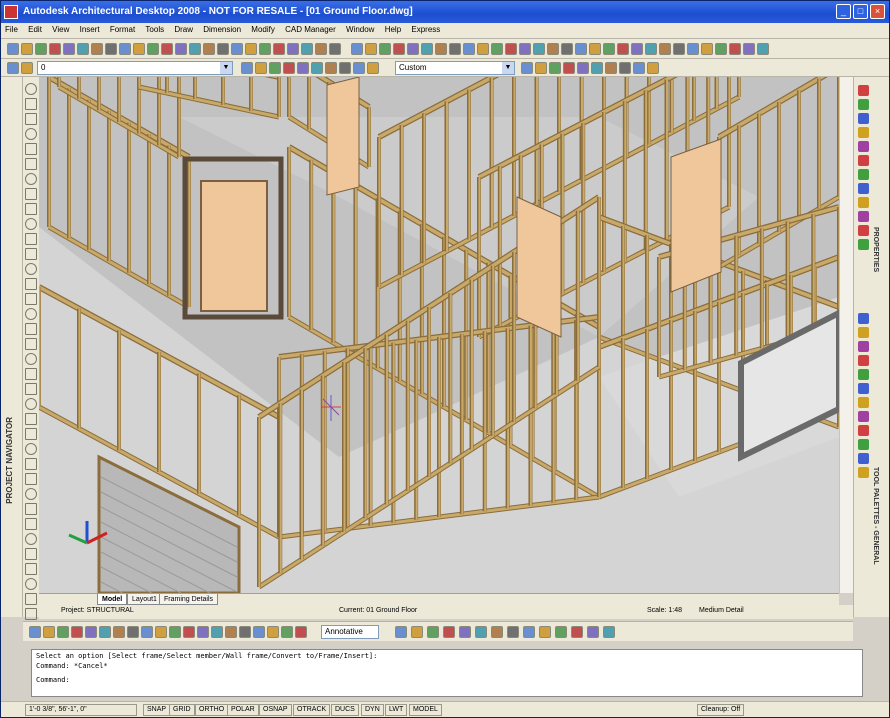  What do you see at coordinates (122, 29) in the screenshot?
I see `menu-format: Format` at bounding box center [122, 29].